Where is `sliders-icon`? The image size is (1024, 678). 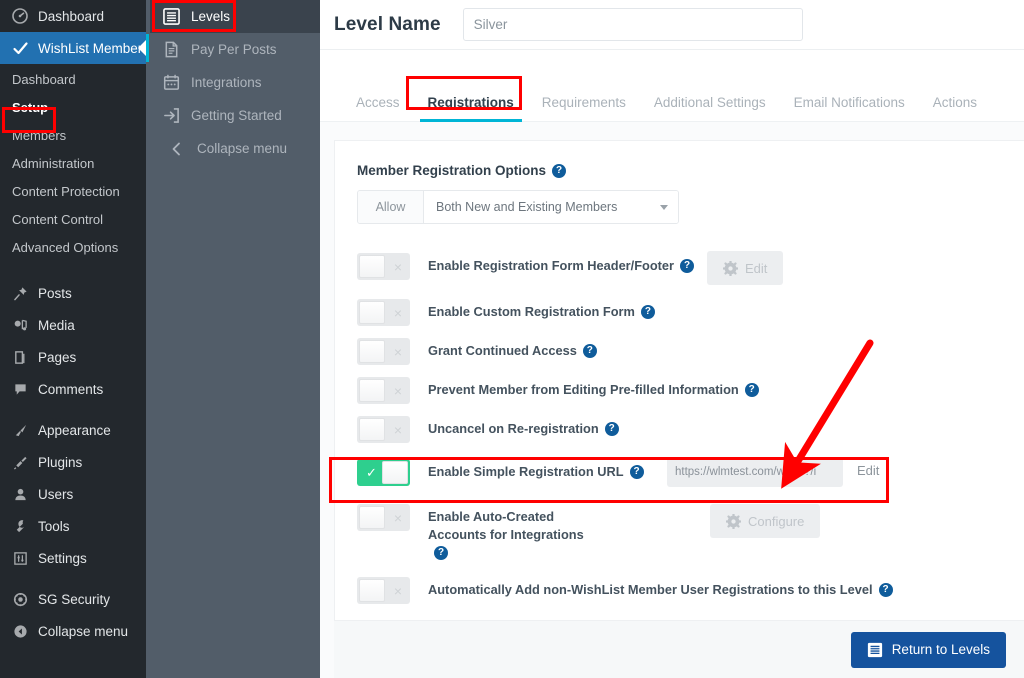 sliders-icon is located at coordinates (20, 558).